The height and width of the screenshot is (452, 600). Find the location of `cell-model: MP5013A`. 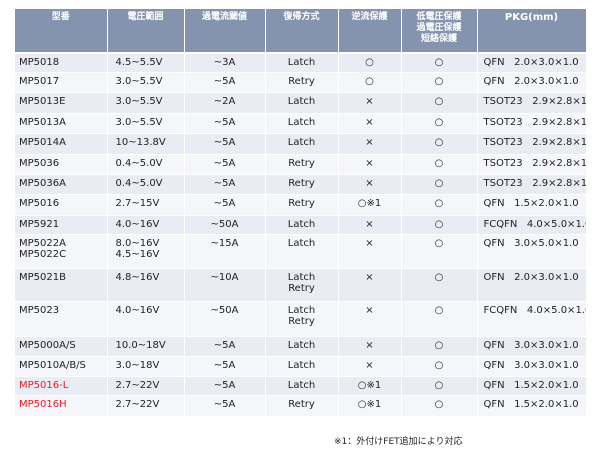

cell-model: MP5013A is located at coordinates (61, 123).